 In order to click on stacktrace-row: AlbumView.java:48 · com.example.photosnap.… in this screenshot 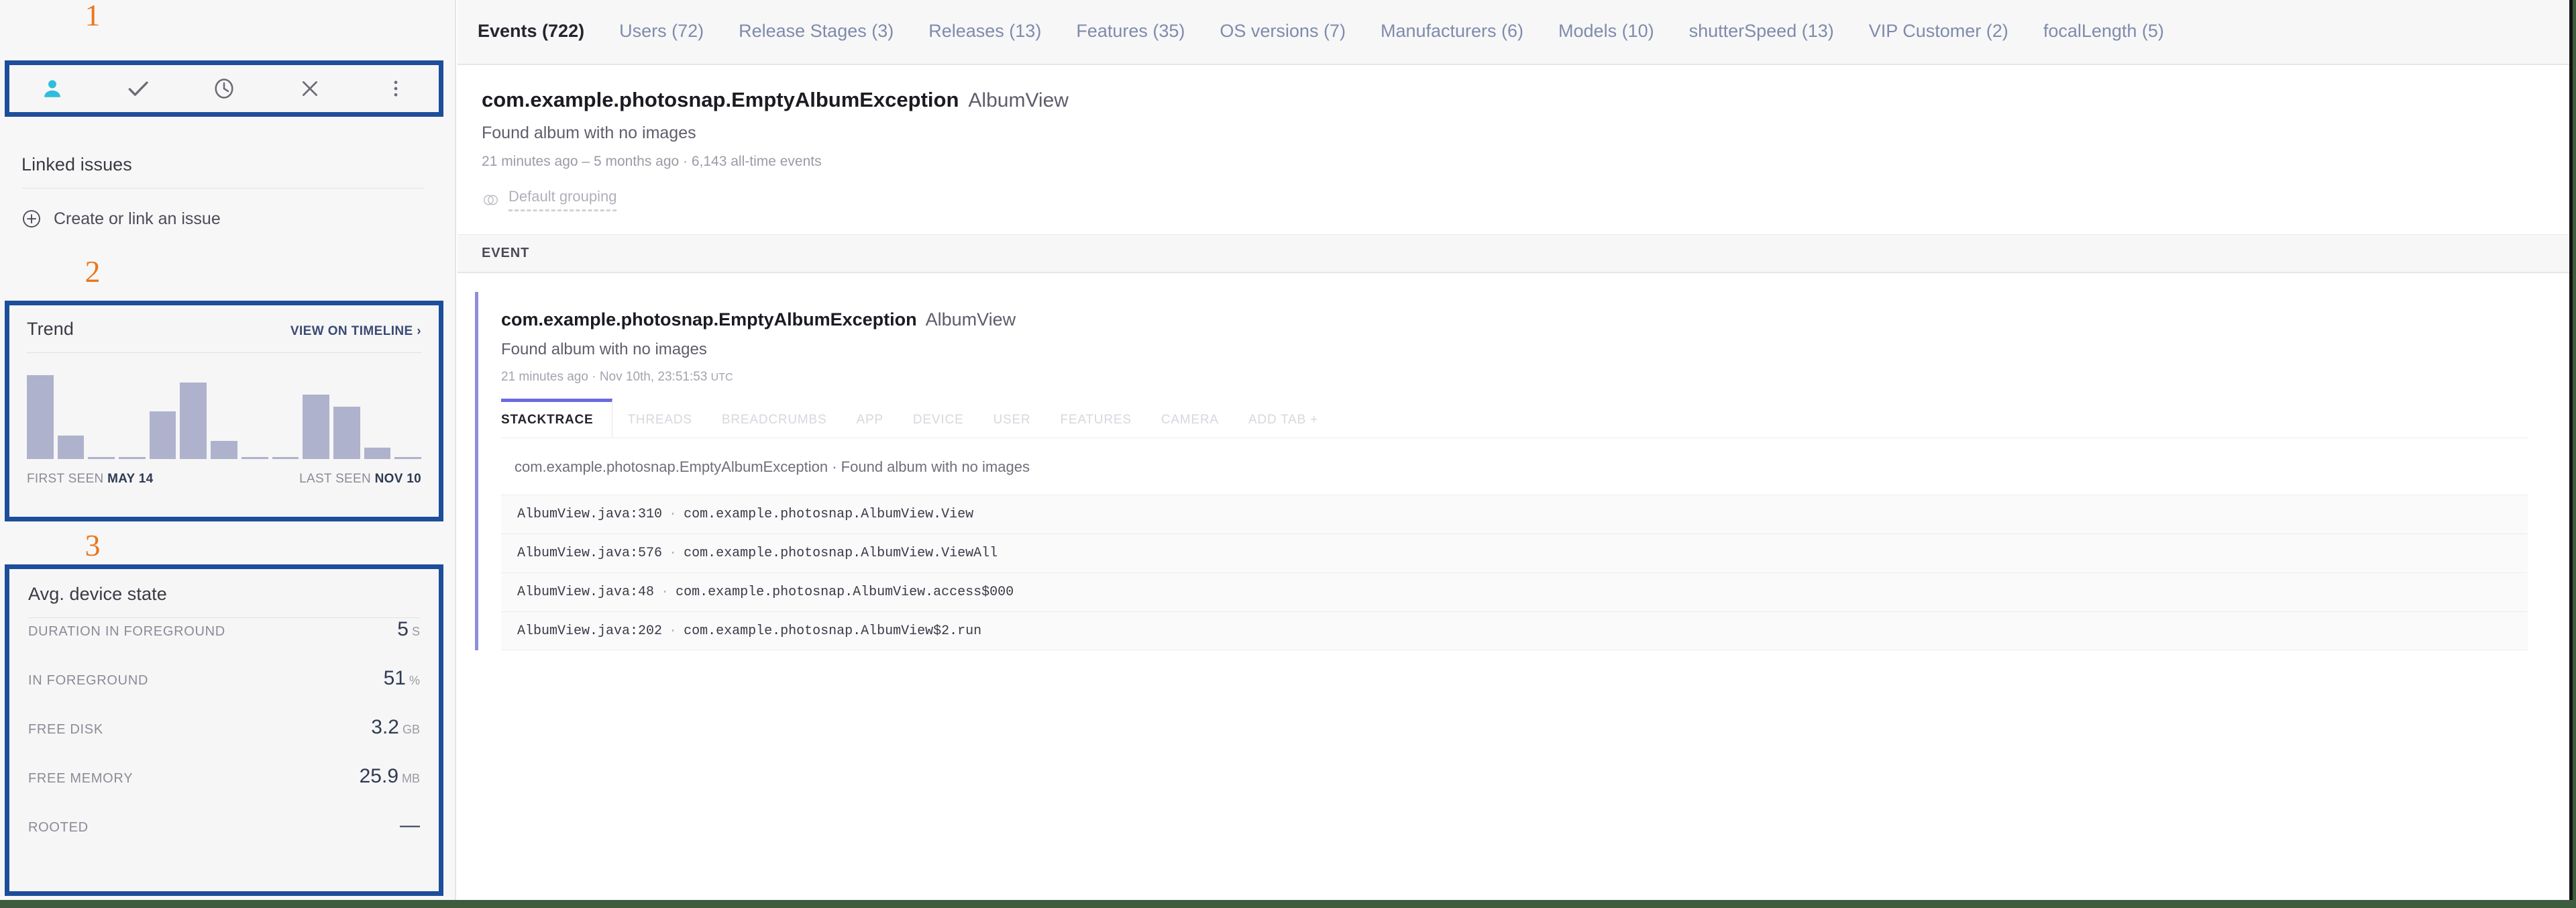, I will do `click(1514, 592)`.